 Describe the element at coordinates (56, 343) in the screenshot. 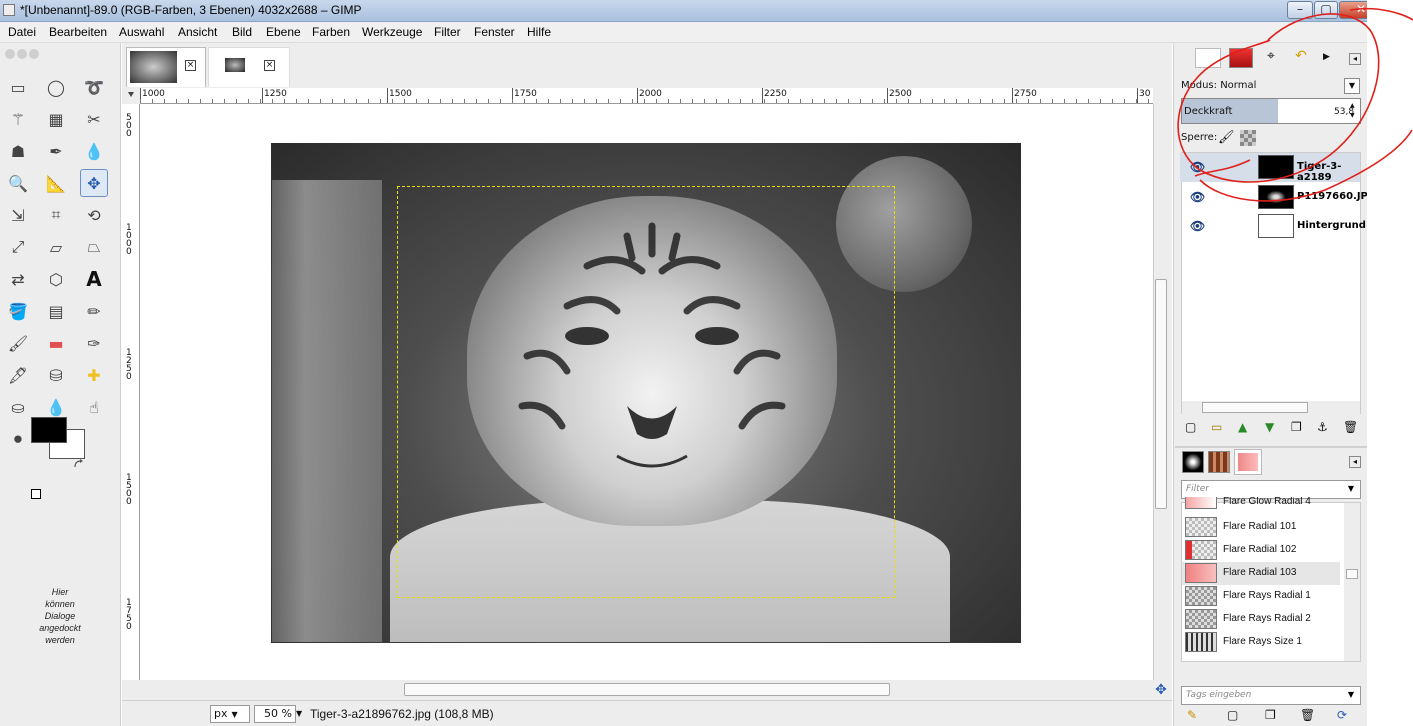

I see `eraser-tool-button: ▬` at that location.